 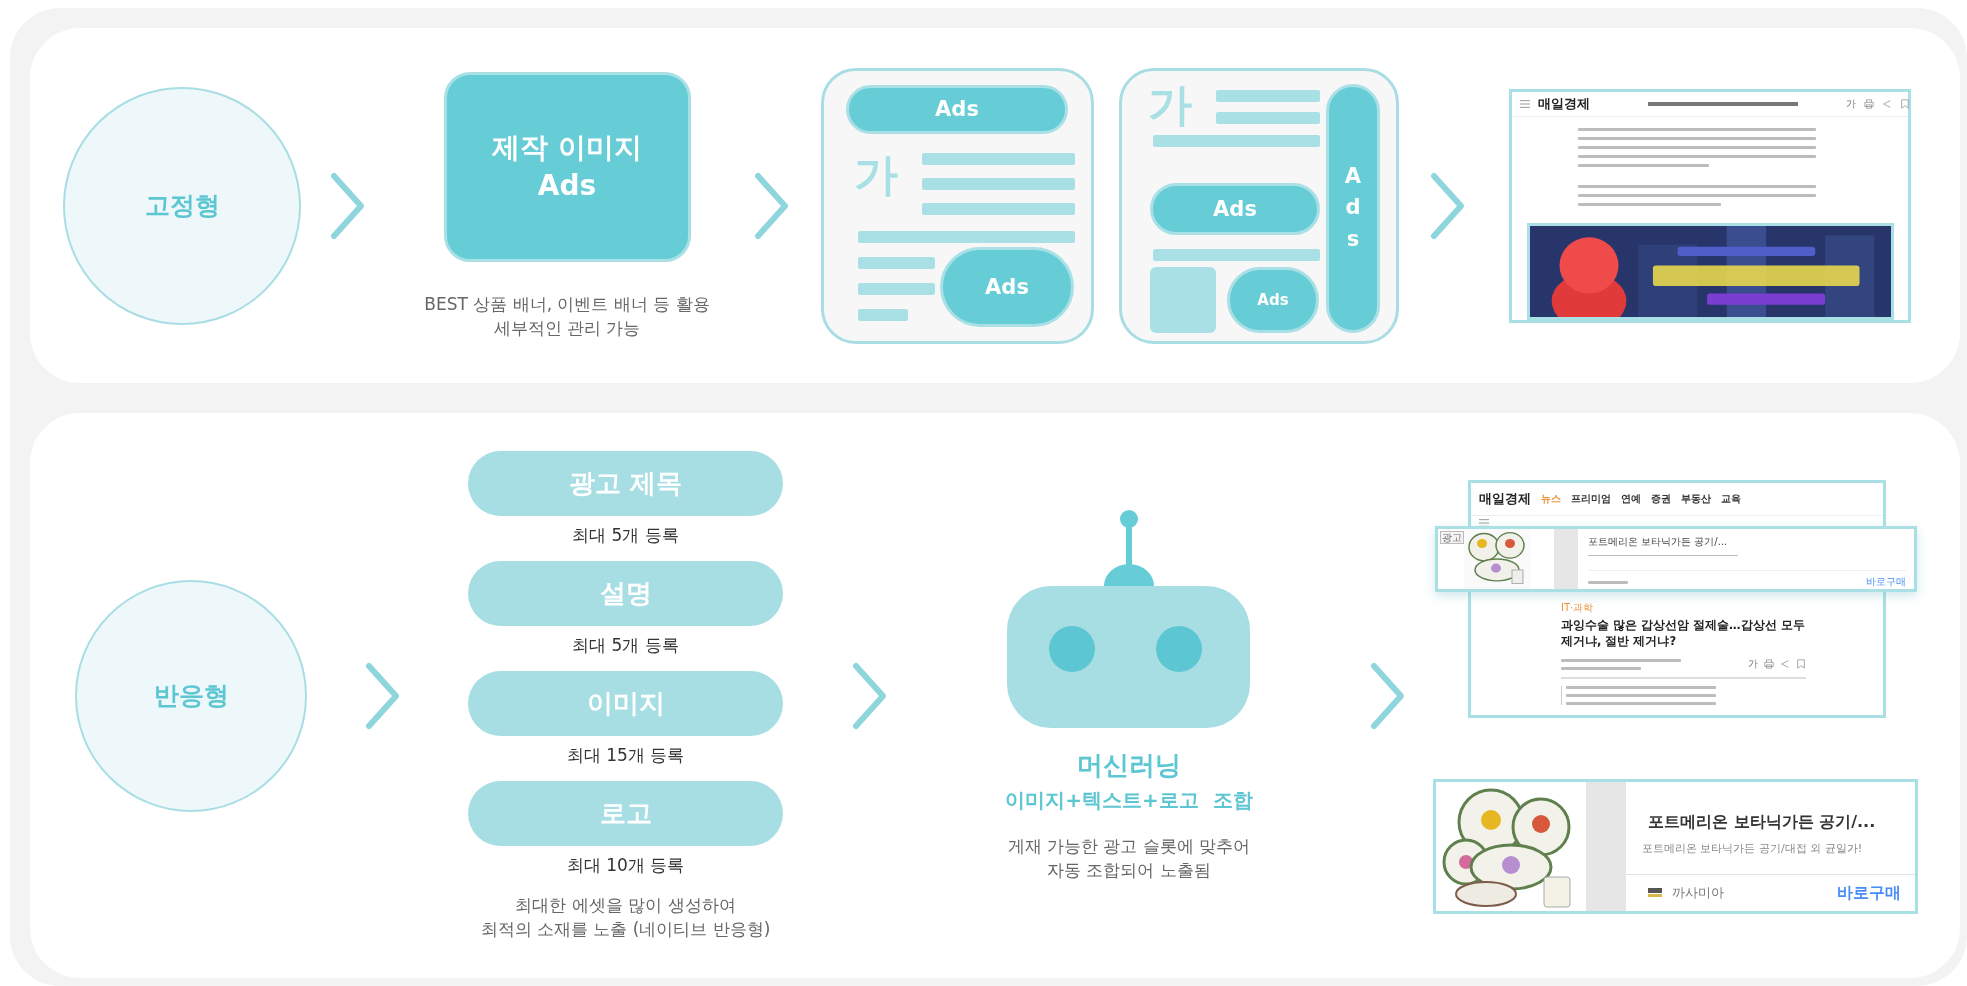 What do you see at coordinates (625, 905) in the screenshot?
I see `caption-line: 최대한 에셋을 많이 생성하여` at bounding box center [625, 905].